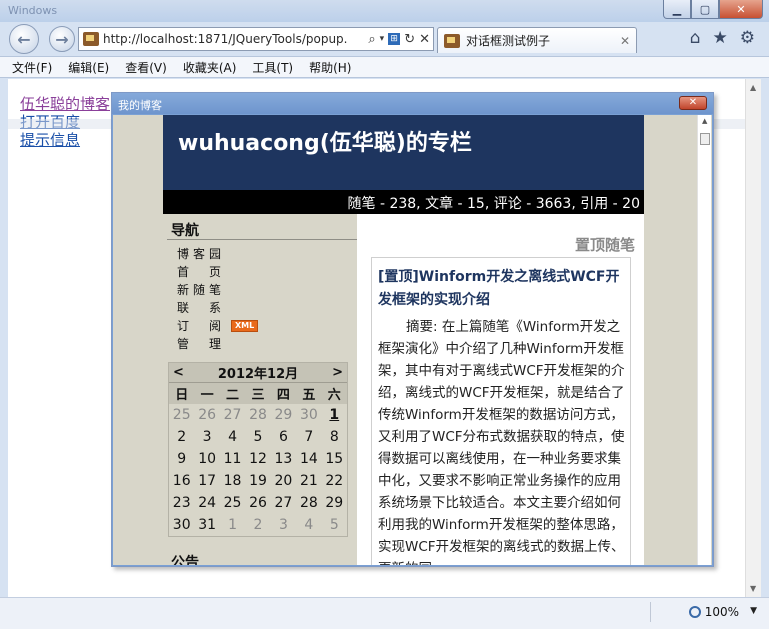 The height and width of the screenshot is (629, 769). What do you see at coordinates (206, 525) in the screenshot?
I see `calendar-day: 31` at bounding box center [206, 525].